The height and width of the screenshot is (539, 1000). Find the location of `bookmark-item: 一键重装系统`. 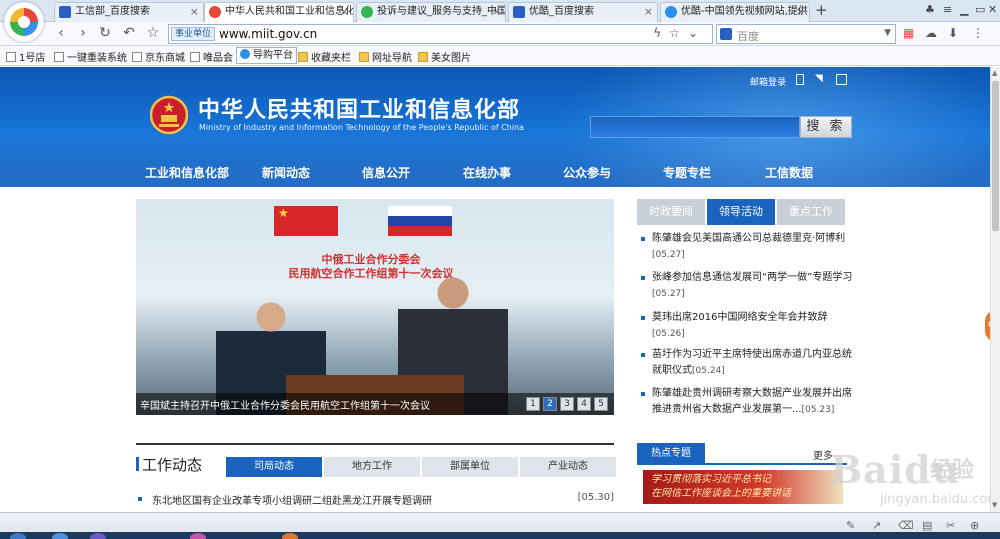

bookmark-item: 一键重装系统 is located at coordinates (90, 56).